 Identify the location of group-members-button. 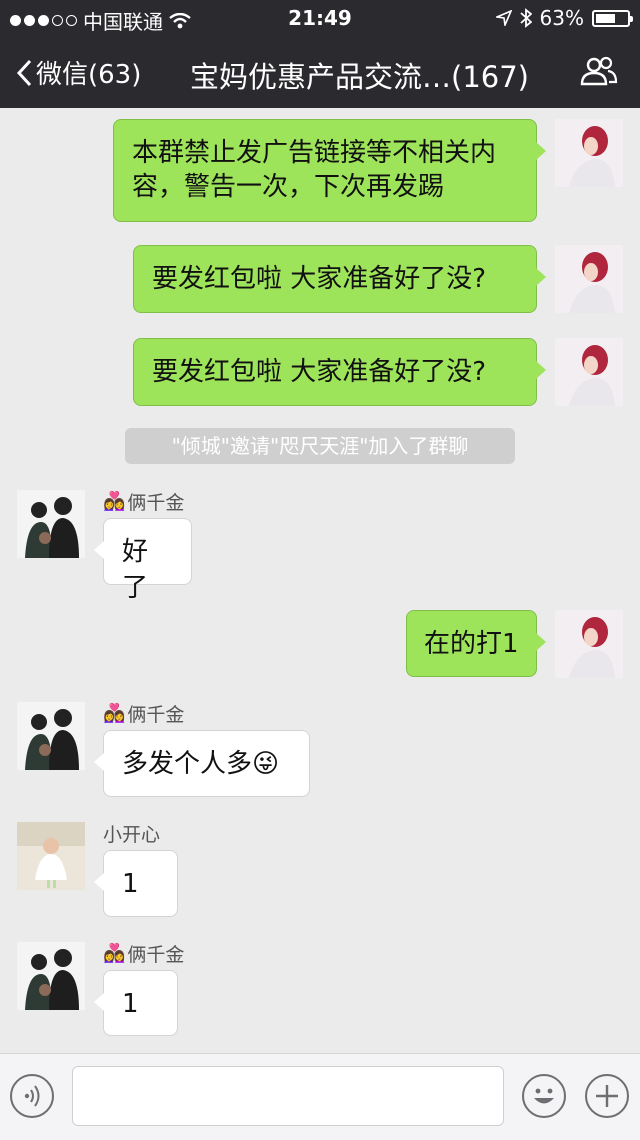
(599, 73).